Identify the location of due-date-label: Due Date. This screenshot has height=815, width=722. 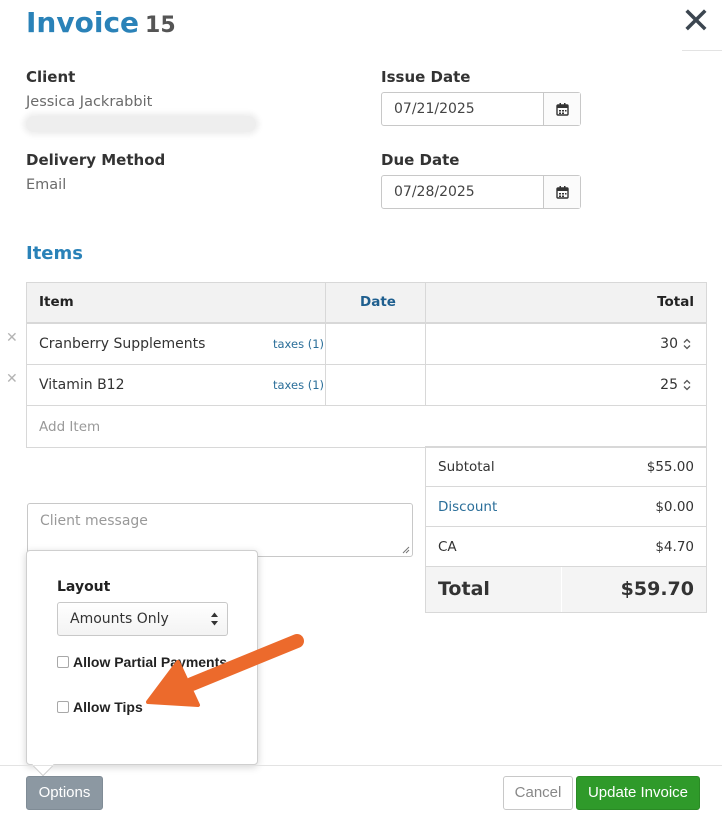
(420, 160).